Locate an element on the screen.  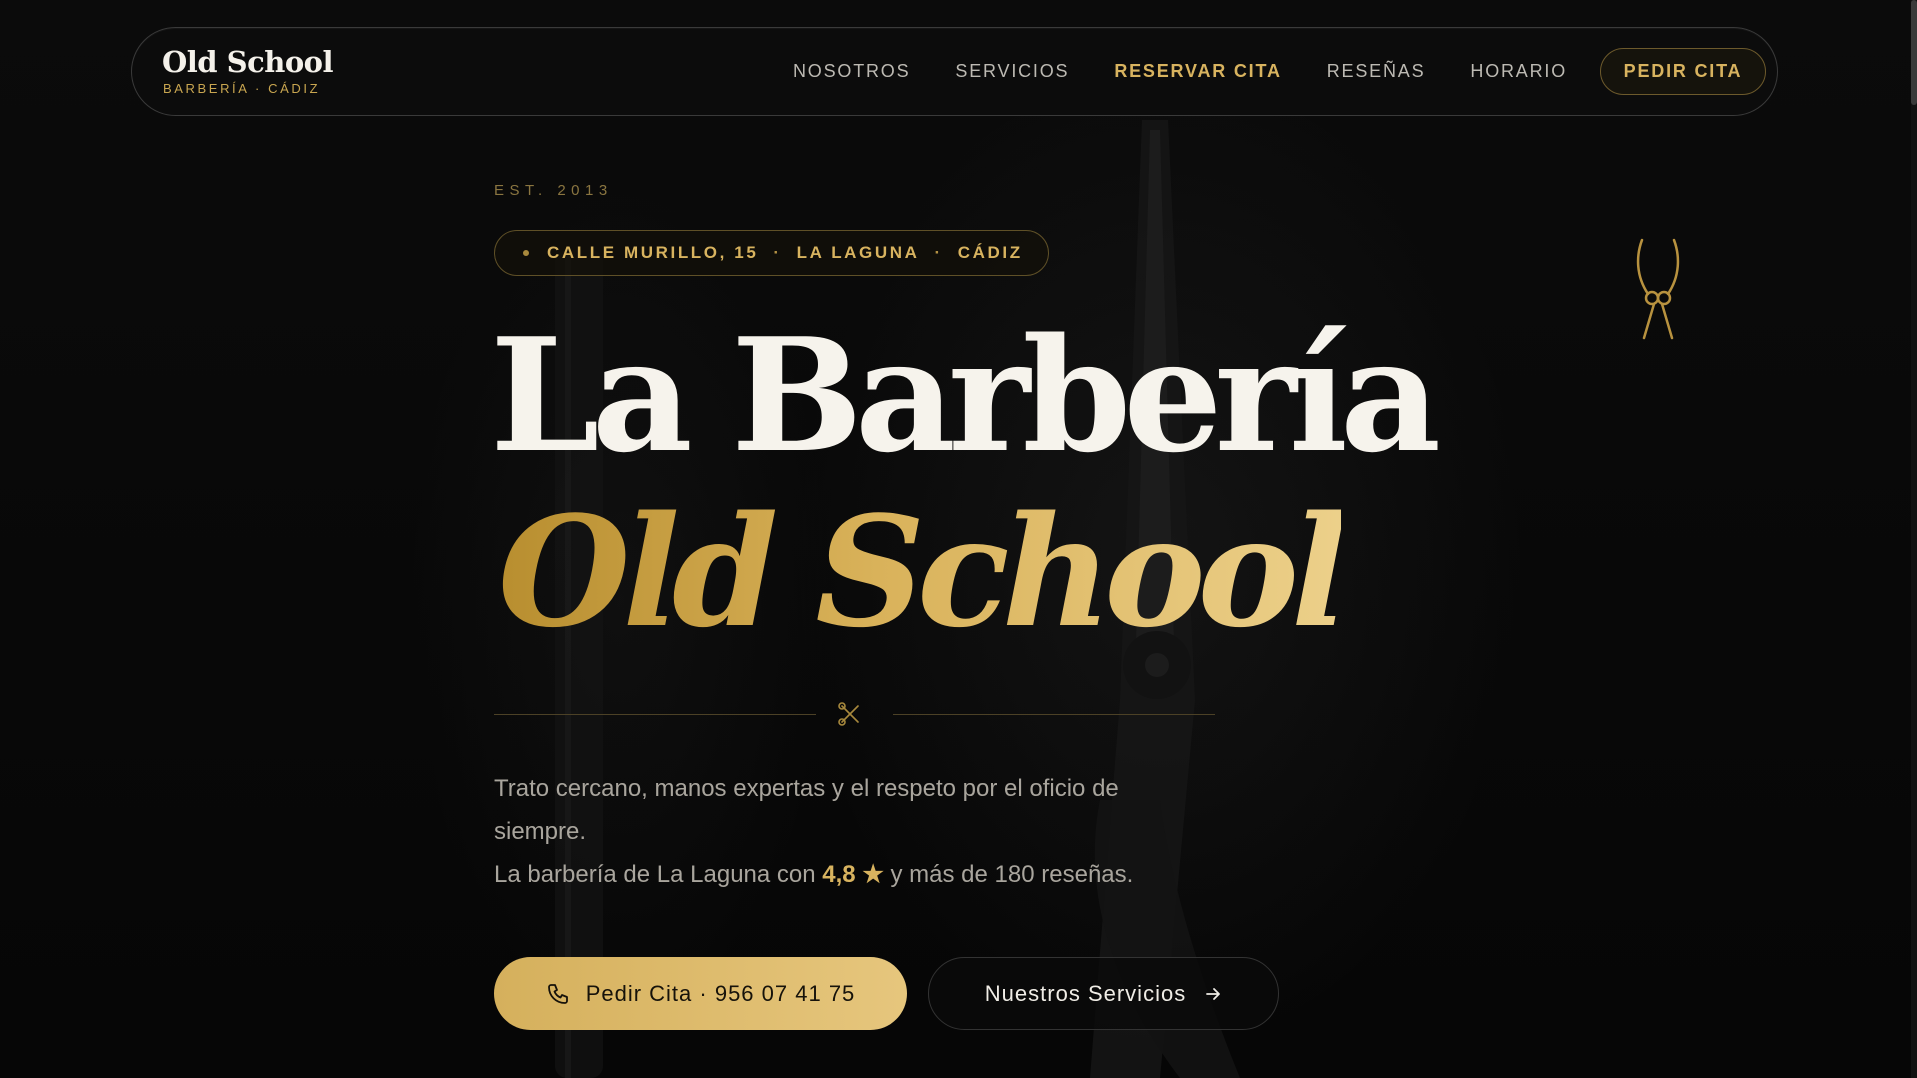
nav-link-reservar-cita: RESERVAR CITA is located at coordinates (1197, 71).